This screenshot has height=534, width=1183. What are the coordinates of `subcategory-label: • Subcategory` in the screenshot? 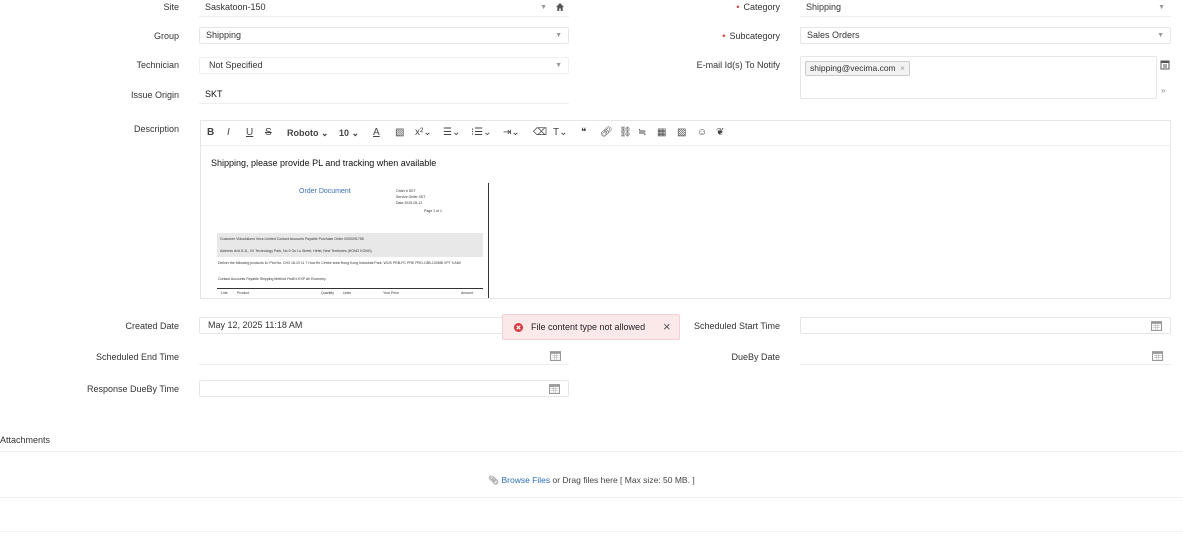 It's located at (751, 36).